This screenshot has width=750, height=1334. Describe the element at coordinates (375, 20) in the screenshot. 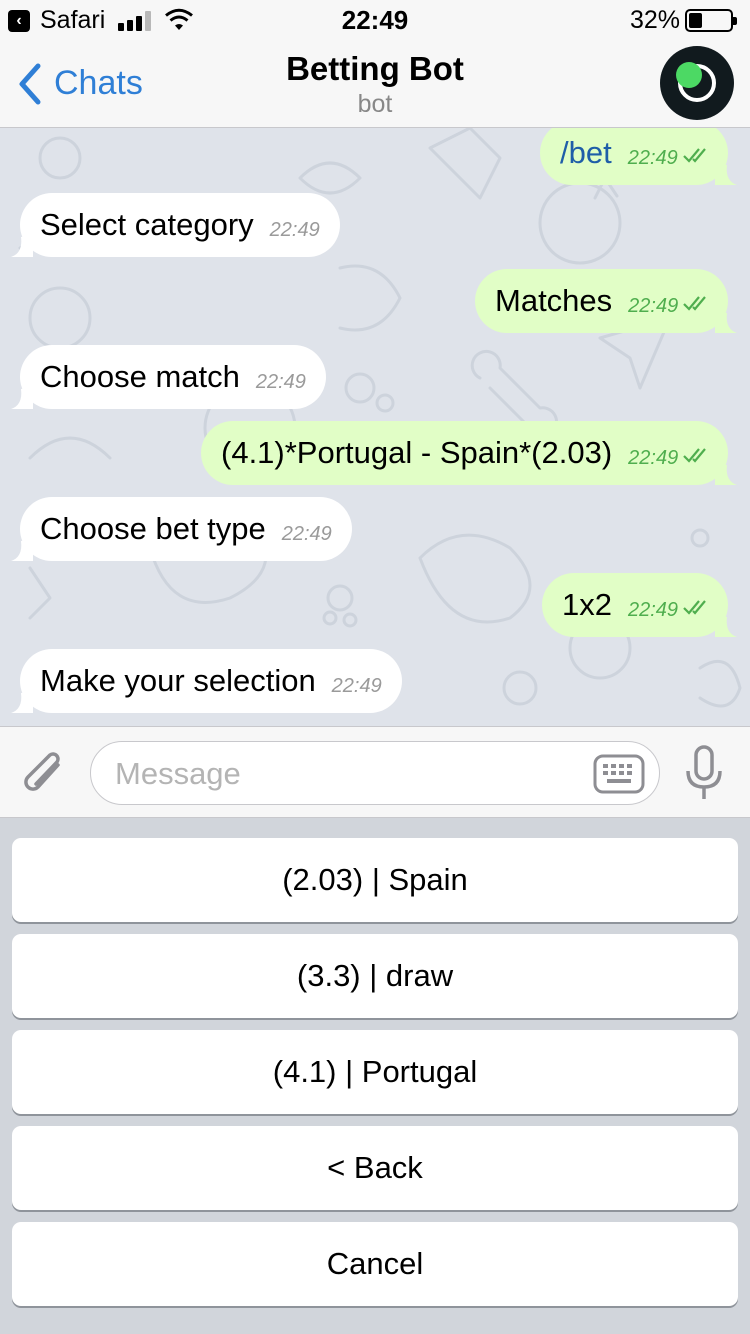

I see `status-bar: ‹ Safari 22:49 32%` at that location.